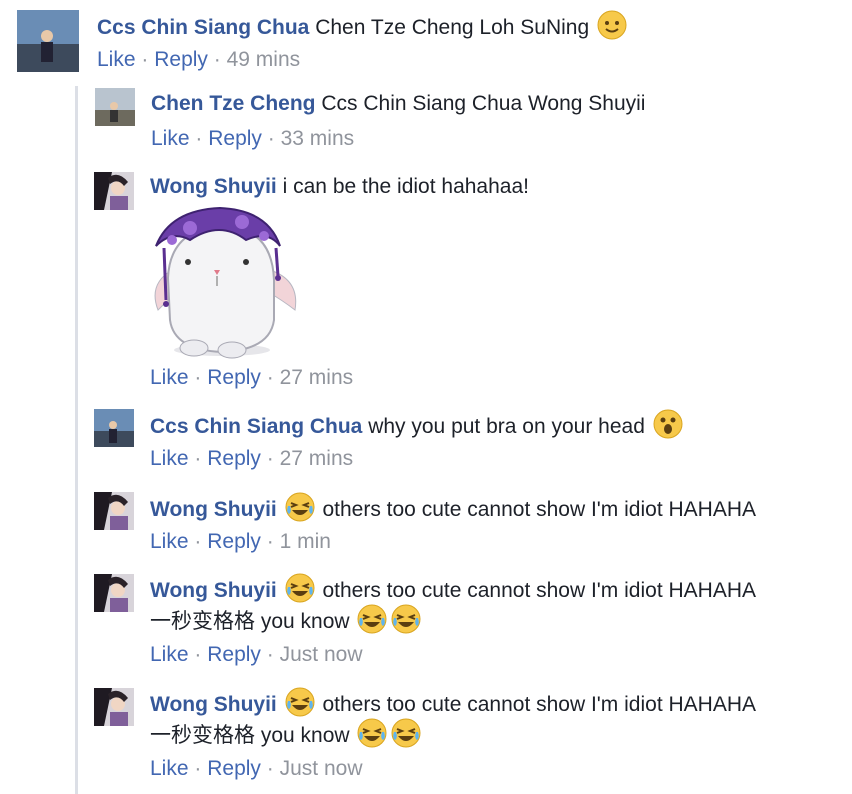  Describe the element at coordinates (233, 103) in the screenshot. I see `comment-author: Chen Tze Cheng` at that location.